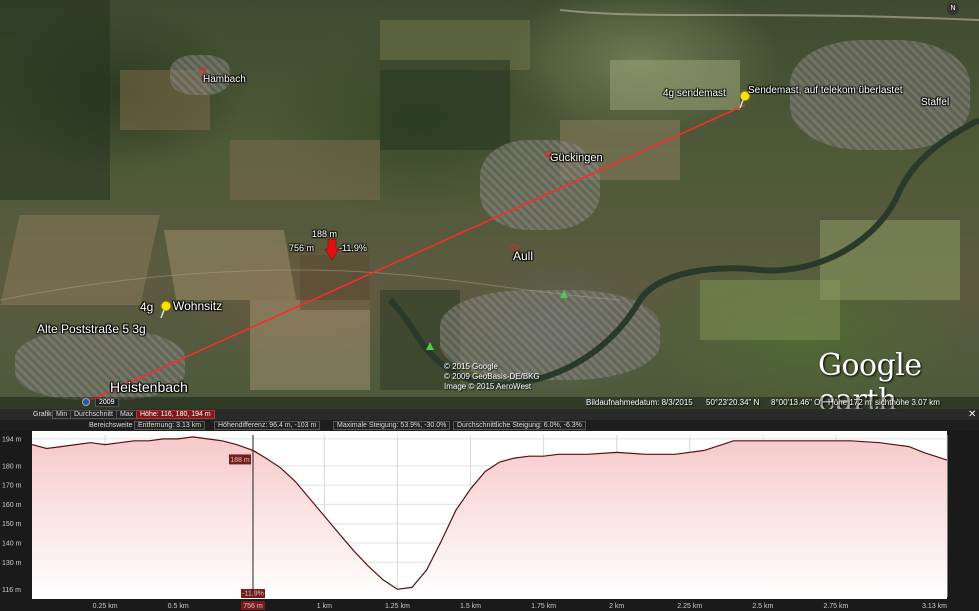 Image resolution: width=979 pixels, height=611 pixels. What do you see at coordinates (91, 329) in the screenshot?
I see `placemark-label-poststrasse: Alte Poststraße 5 3g` at bounding box center [91, 329].